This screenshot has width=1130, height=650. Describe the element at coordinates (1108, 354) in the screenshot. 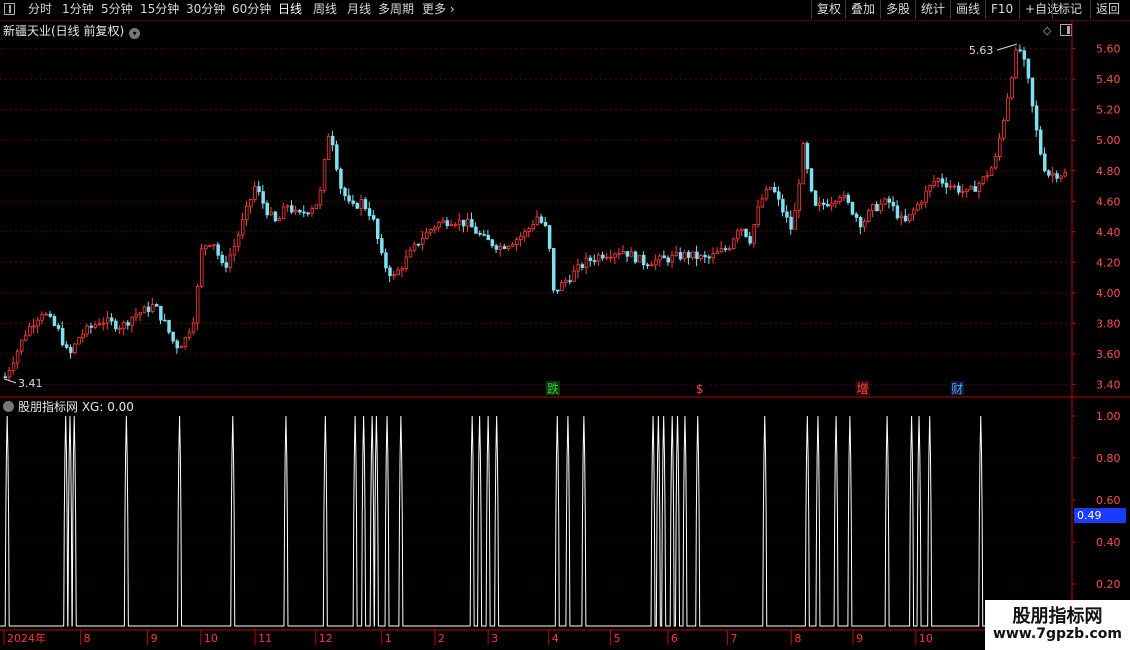

I see `y-tick-label: 3.60` at that location.